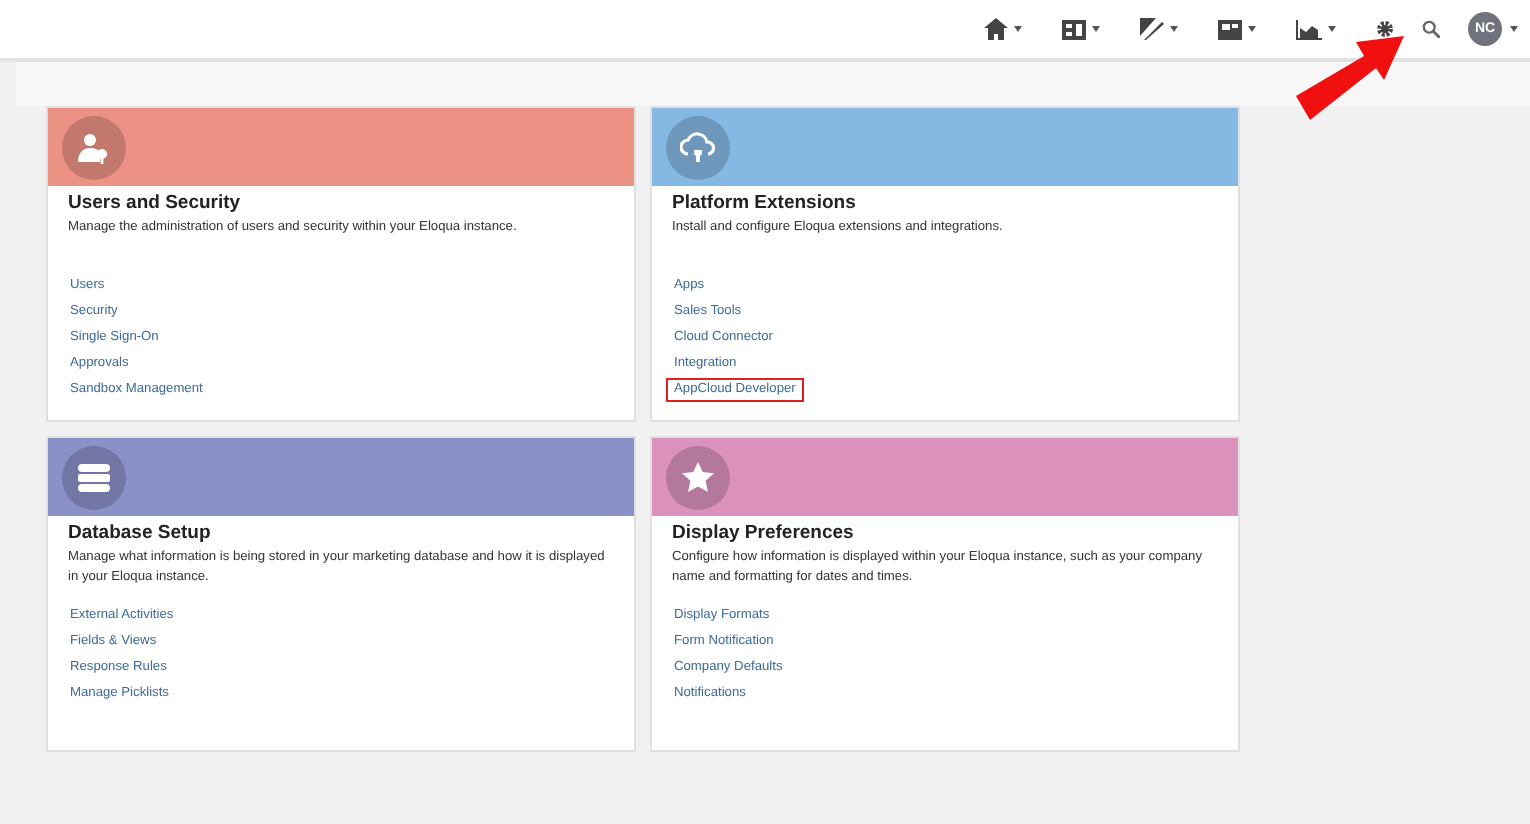 The height and width of the screenshot is (824, 1530). What do you see at coordinates (765, 204) in the screenshot?
I see `card-title: Platform Extensions` at bounding box center [765, 204].